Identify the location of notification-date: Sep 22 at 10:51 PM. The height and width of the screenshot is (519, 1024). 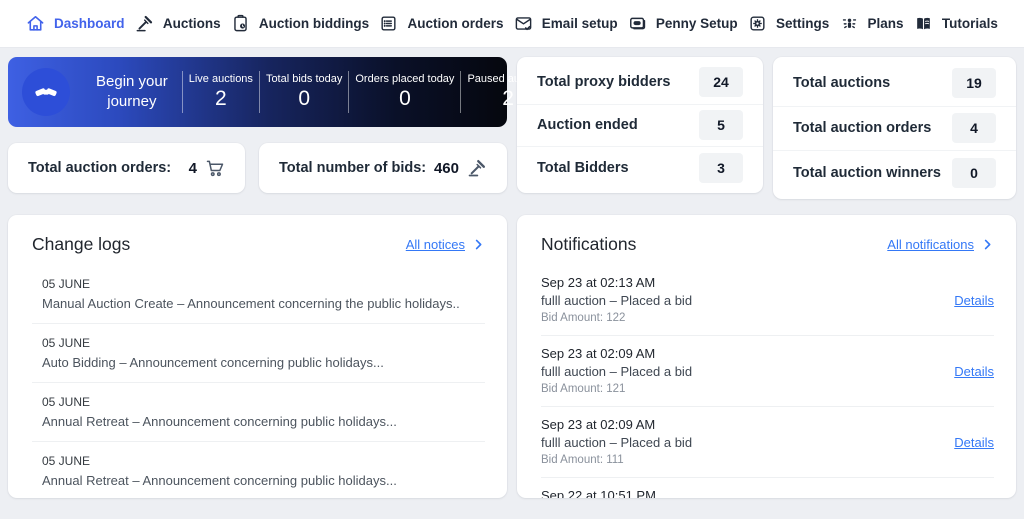
(598, 493).